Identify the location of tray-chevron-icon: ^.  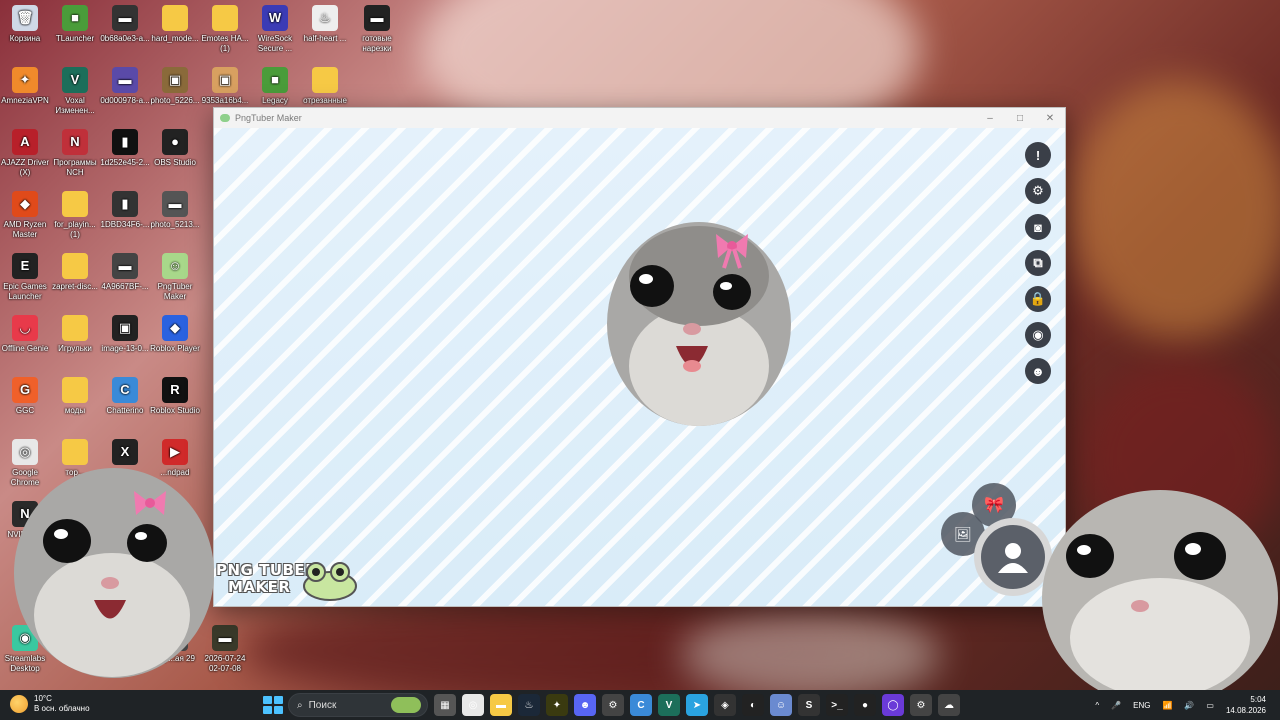
(1097, 705).